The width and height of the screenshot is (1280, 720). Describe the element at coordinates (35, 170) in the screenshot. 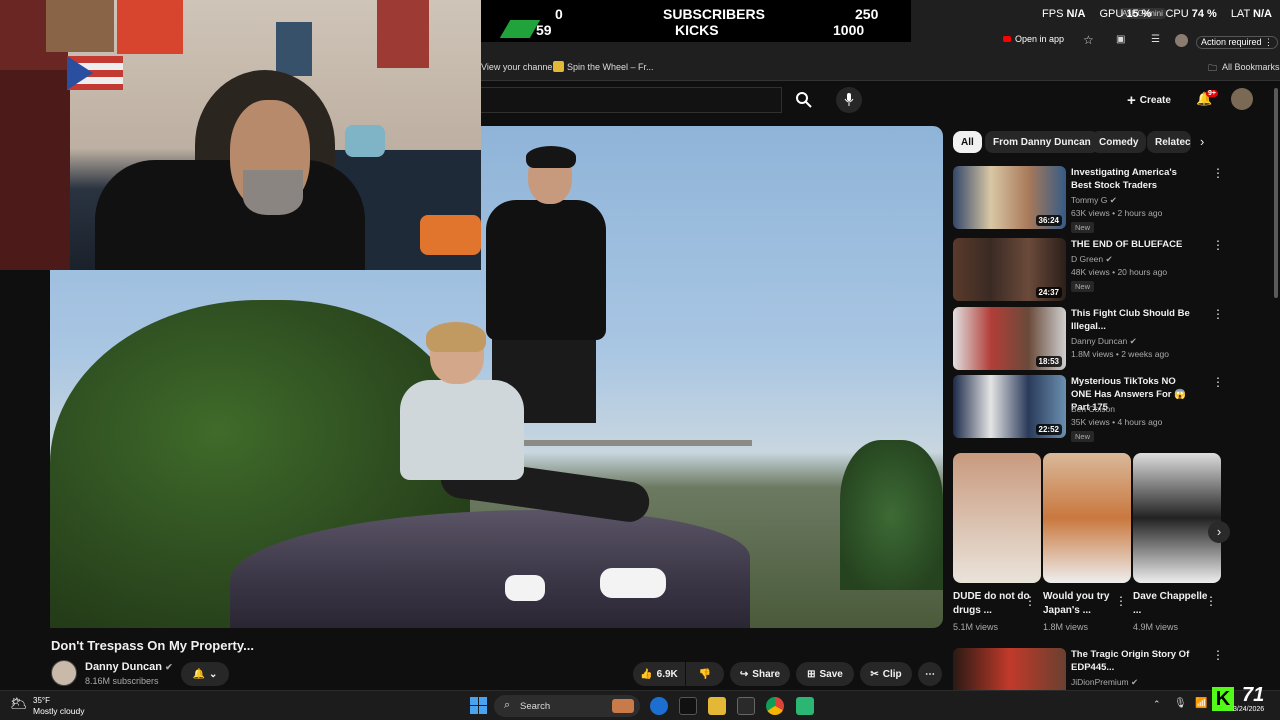

I see `webcam-cabinet` at that location.